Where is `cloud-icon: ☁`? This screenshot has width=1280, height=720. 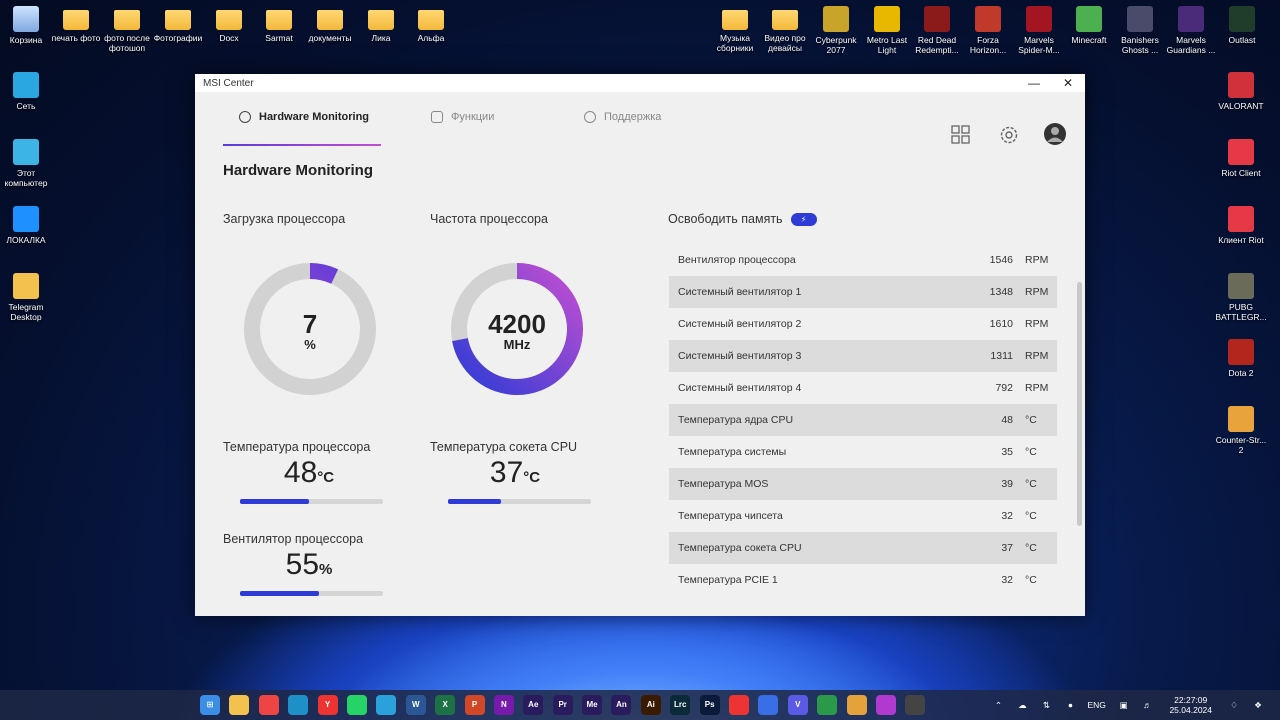
cloud-icon: ☁ is located at coordinates (1022, 705).